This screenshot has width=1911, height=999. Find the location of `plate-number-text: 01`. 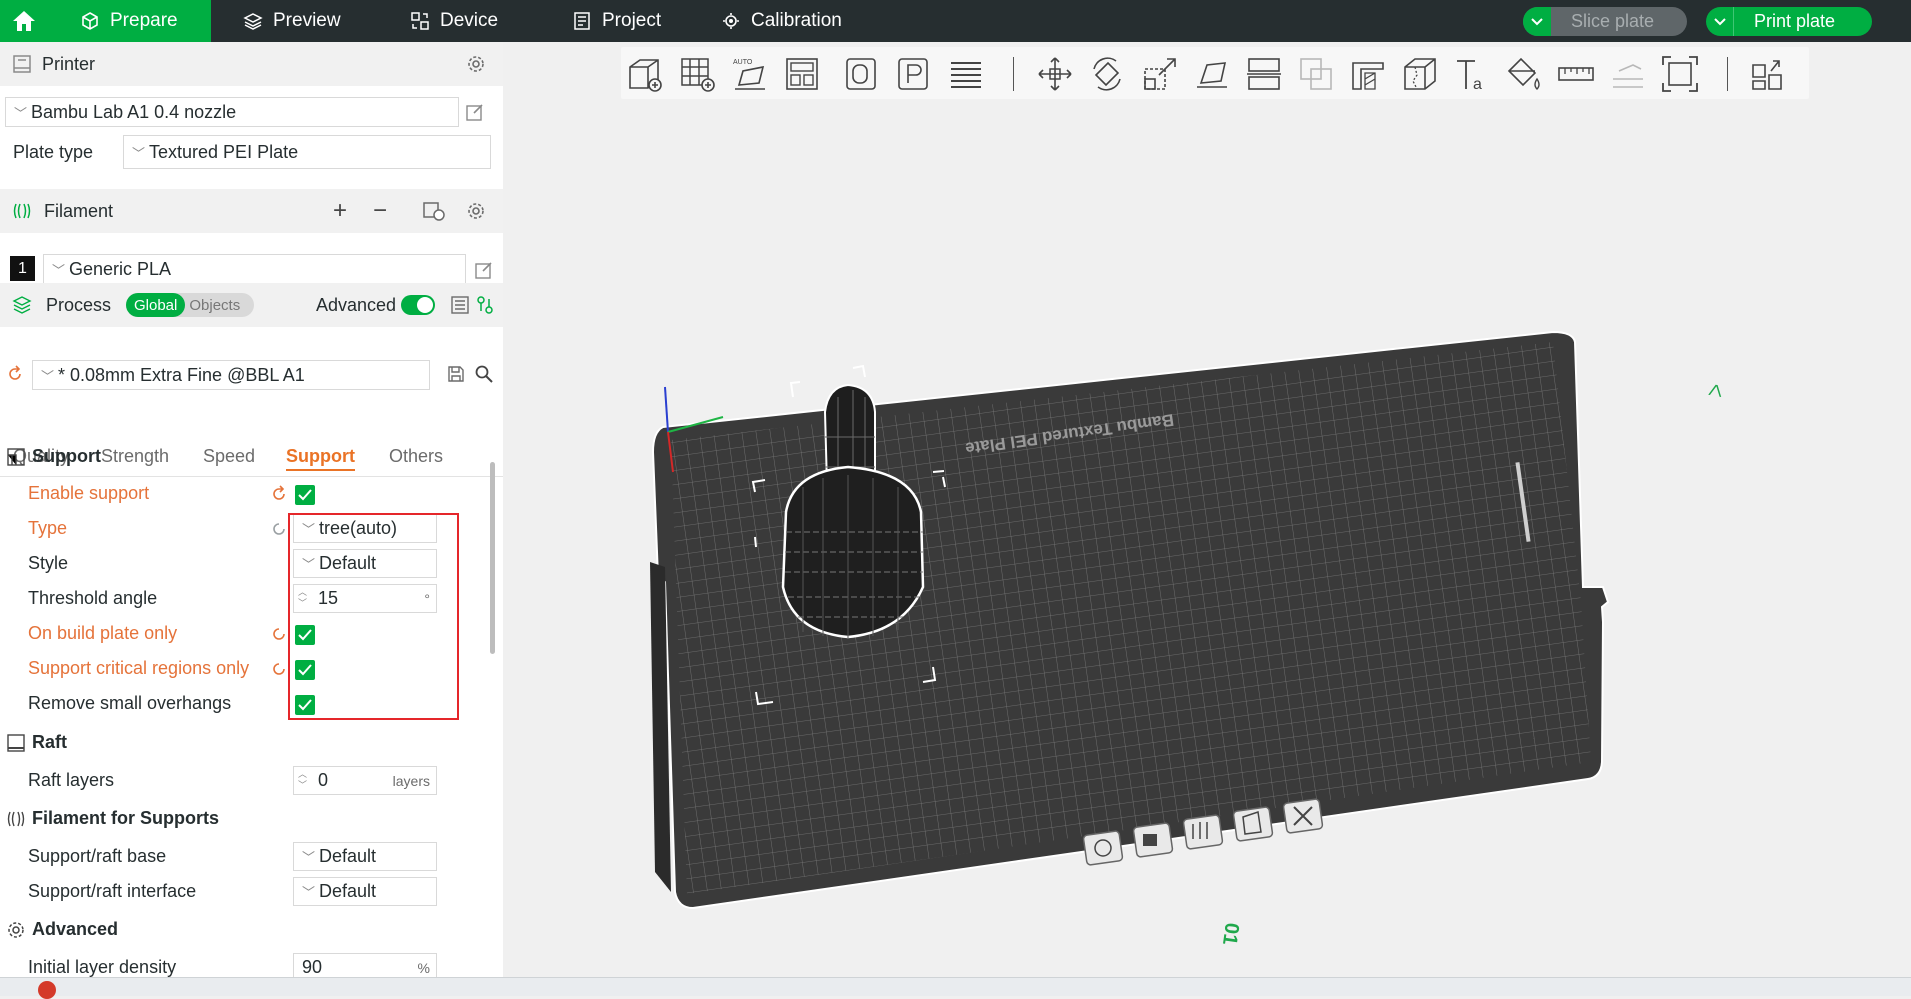

plate-number-text: 01 is located at coordinates (1230, 933).